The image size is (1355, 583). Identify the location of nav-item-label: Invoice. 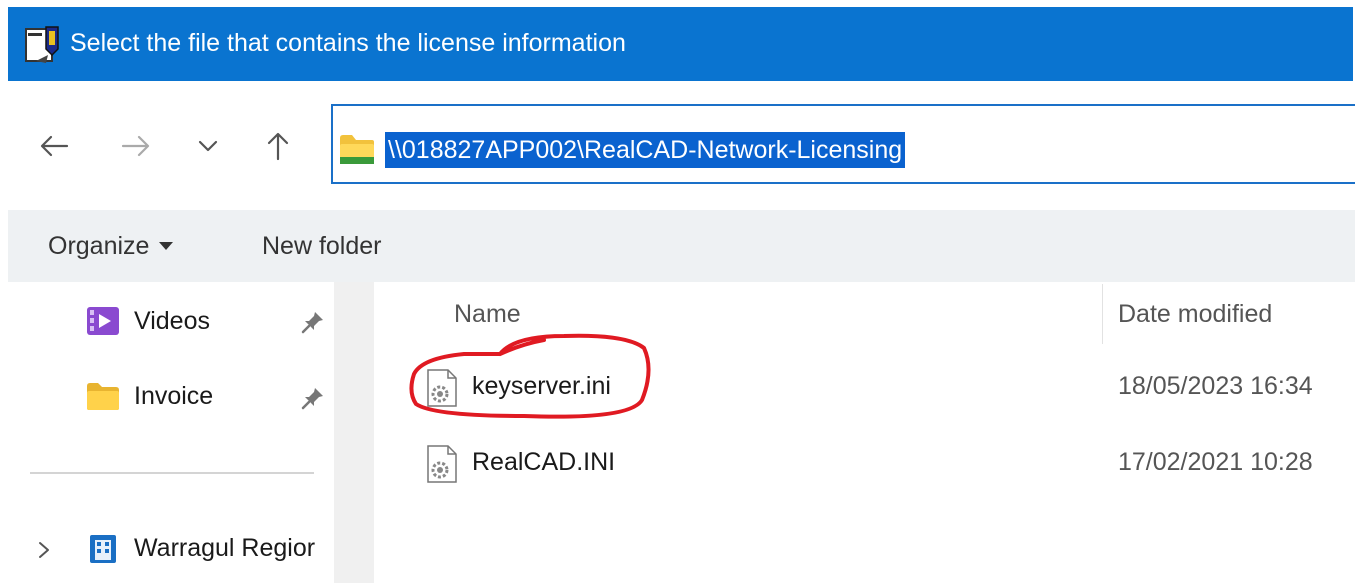
(174, 395).